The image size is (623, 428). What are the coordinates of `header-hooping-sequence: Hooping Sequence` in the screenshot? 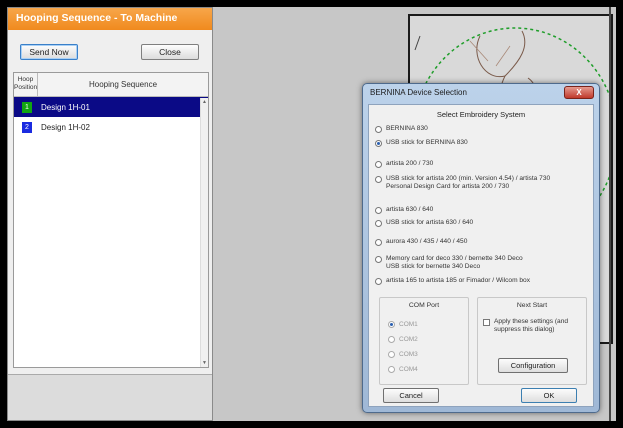 It's located at (123, 84).